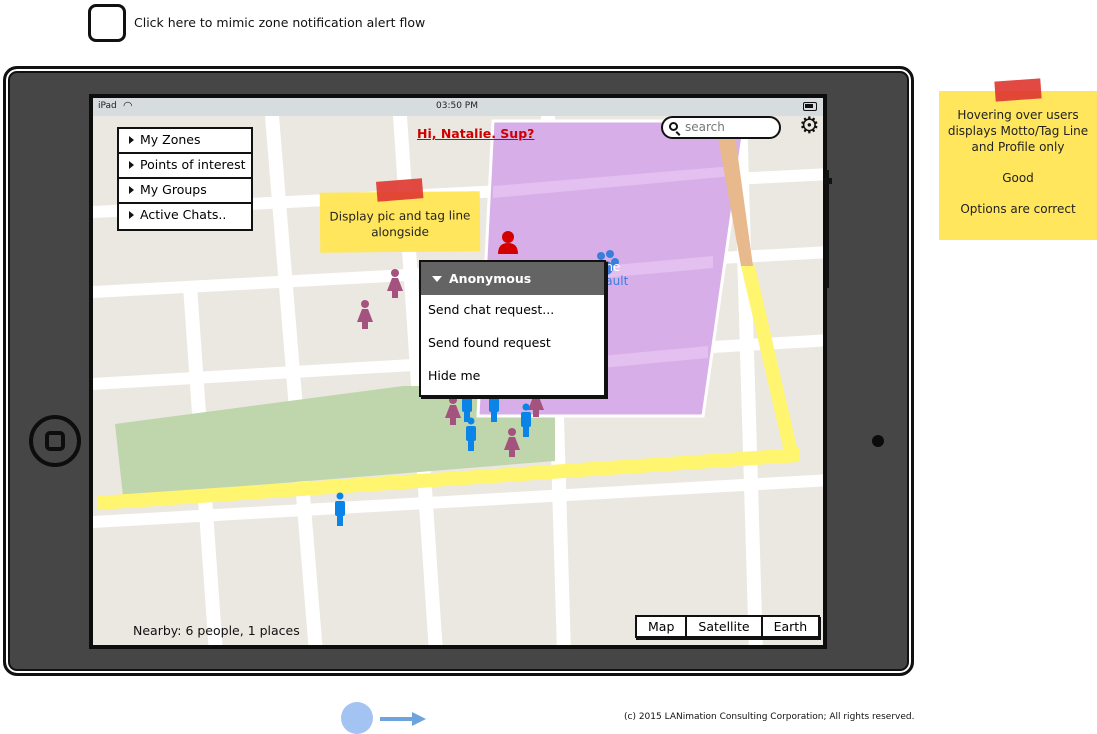 The height and width of the screenshot is (734, 1097). What do you see at coordinates (1018, 178) in the screenshot?
I see `sticky-note-line2: Good` at bounding box center [1018, 178].